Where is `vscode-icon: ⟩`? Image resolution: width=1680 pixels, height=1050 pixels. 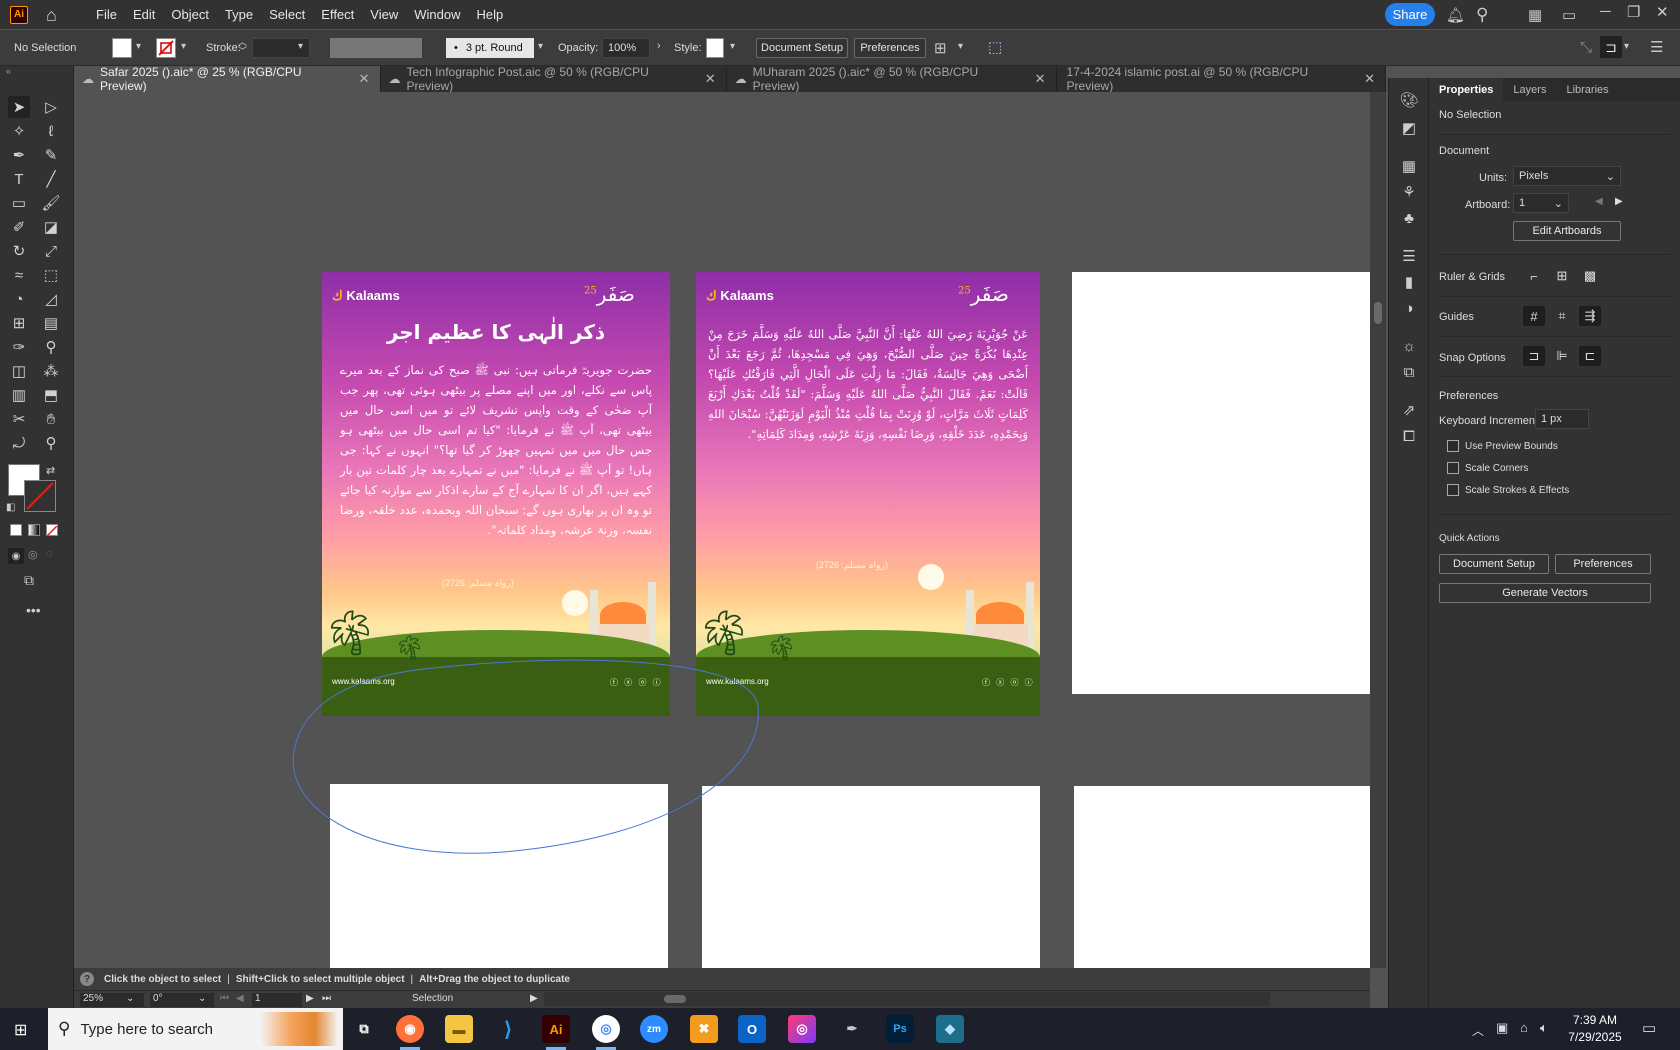 vscode-icon: ⟩ is located at coordinates (508, 1029).